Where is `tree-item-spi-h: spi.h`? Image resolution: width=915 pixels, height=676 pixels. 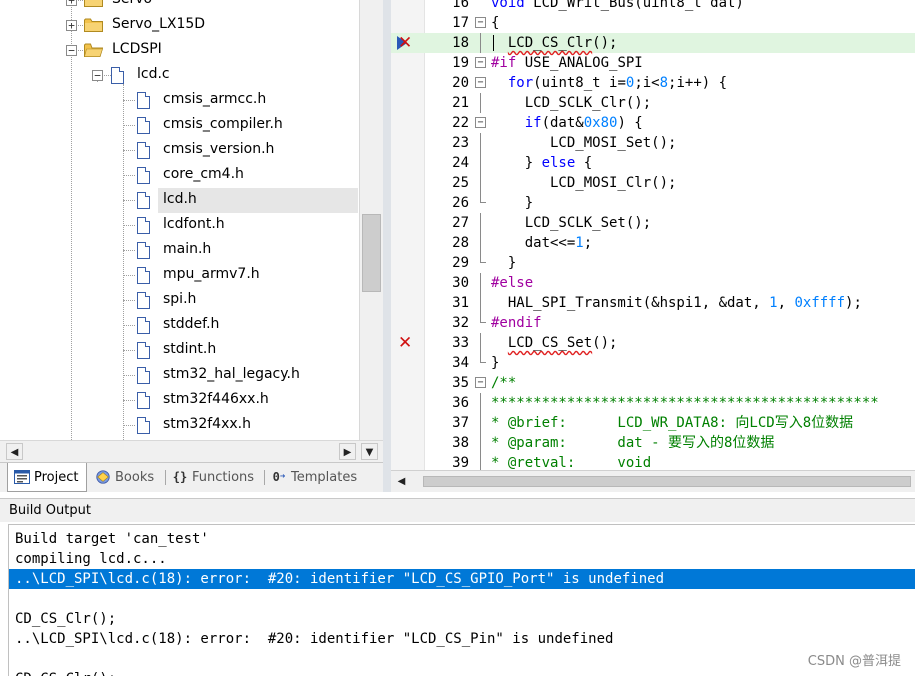
tree-item-spi-h: spi.h is located at coordinates (179, 300).